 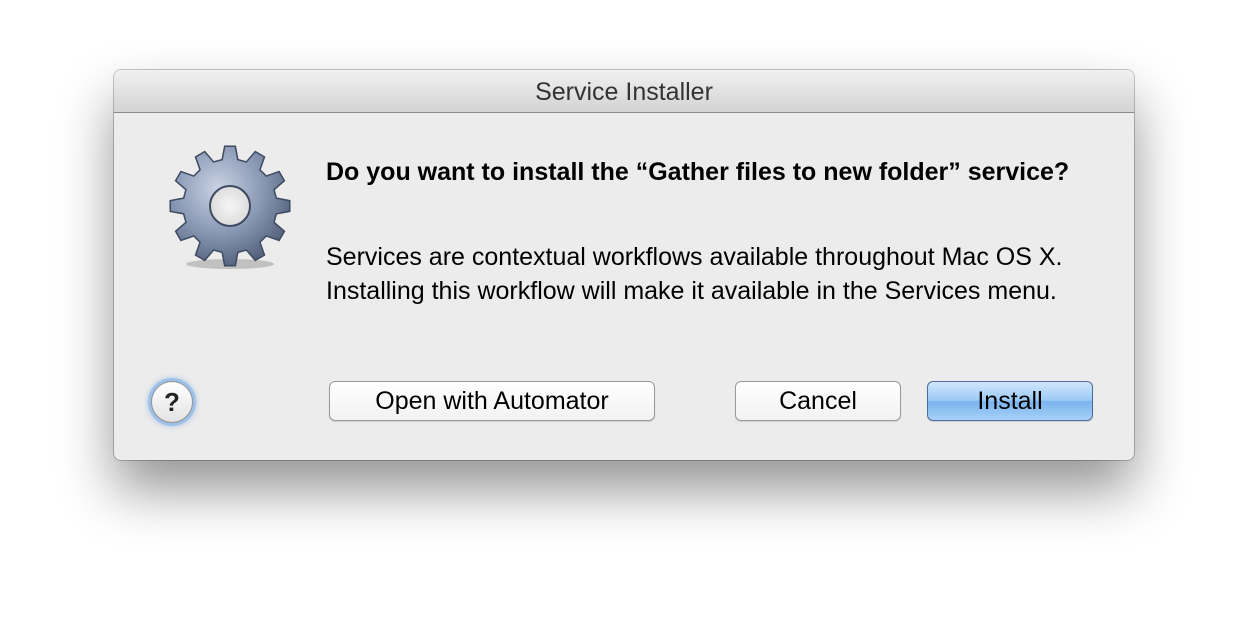 I want to click on cancel-button: Cancel, so click(x=818, y=401).